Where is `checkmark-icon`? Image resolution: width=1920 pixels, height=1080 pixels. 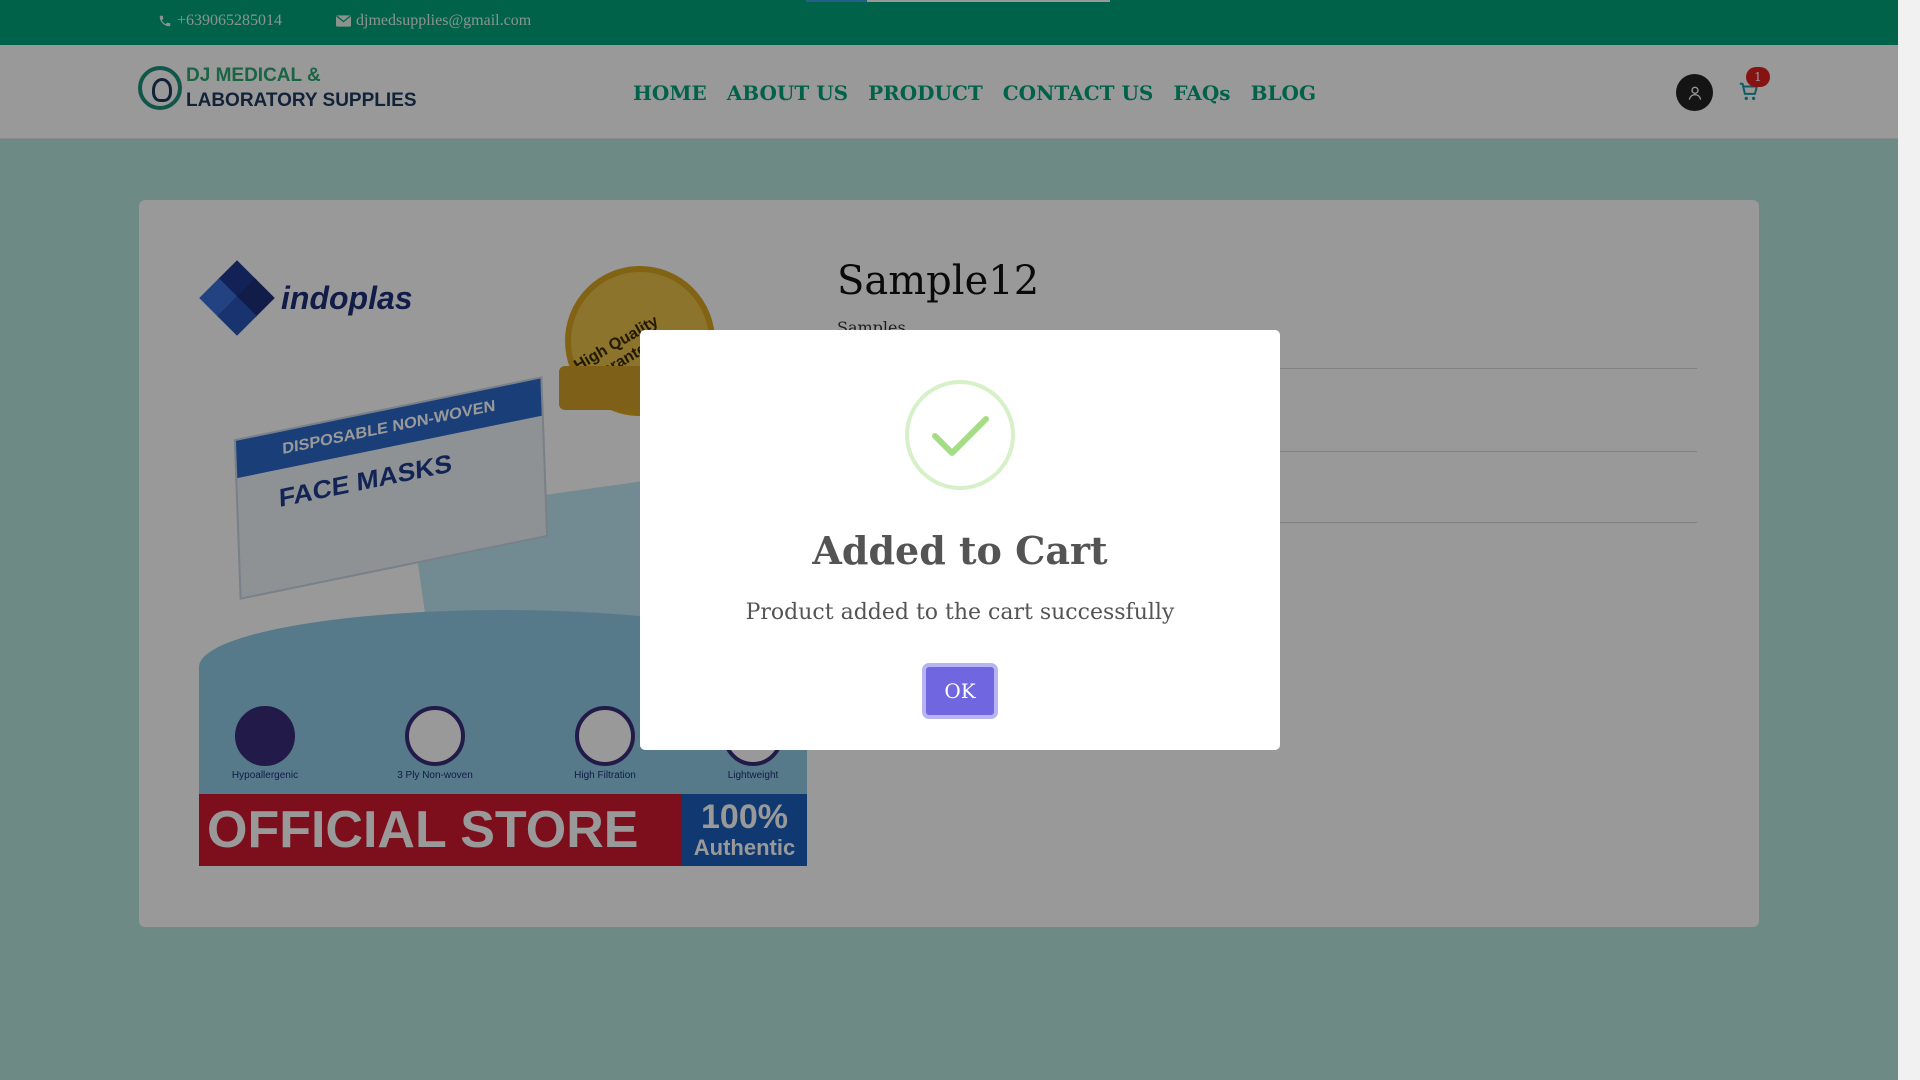 checkmark-icon is located at coordinates (960, 436).